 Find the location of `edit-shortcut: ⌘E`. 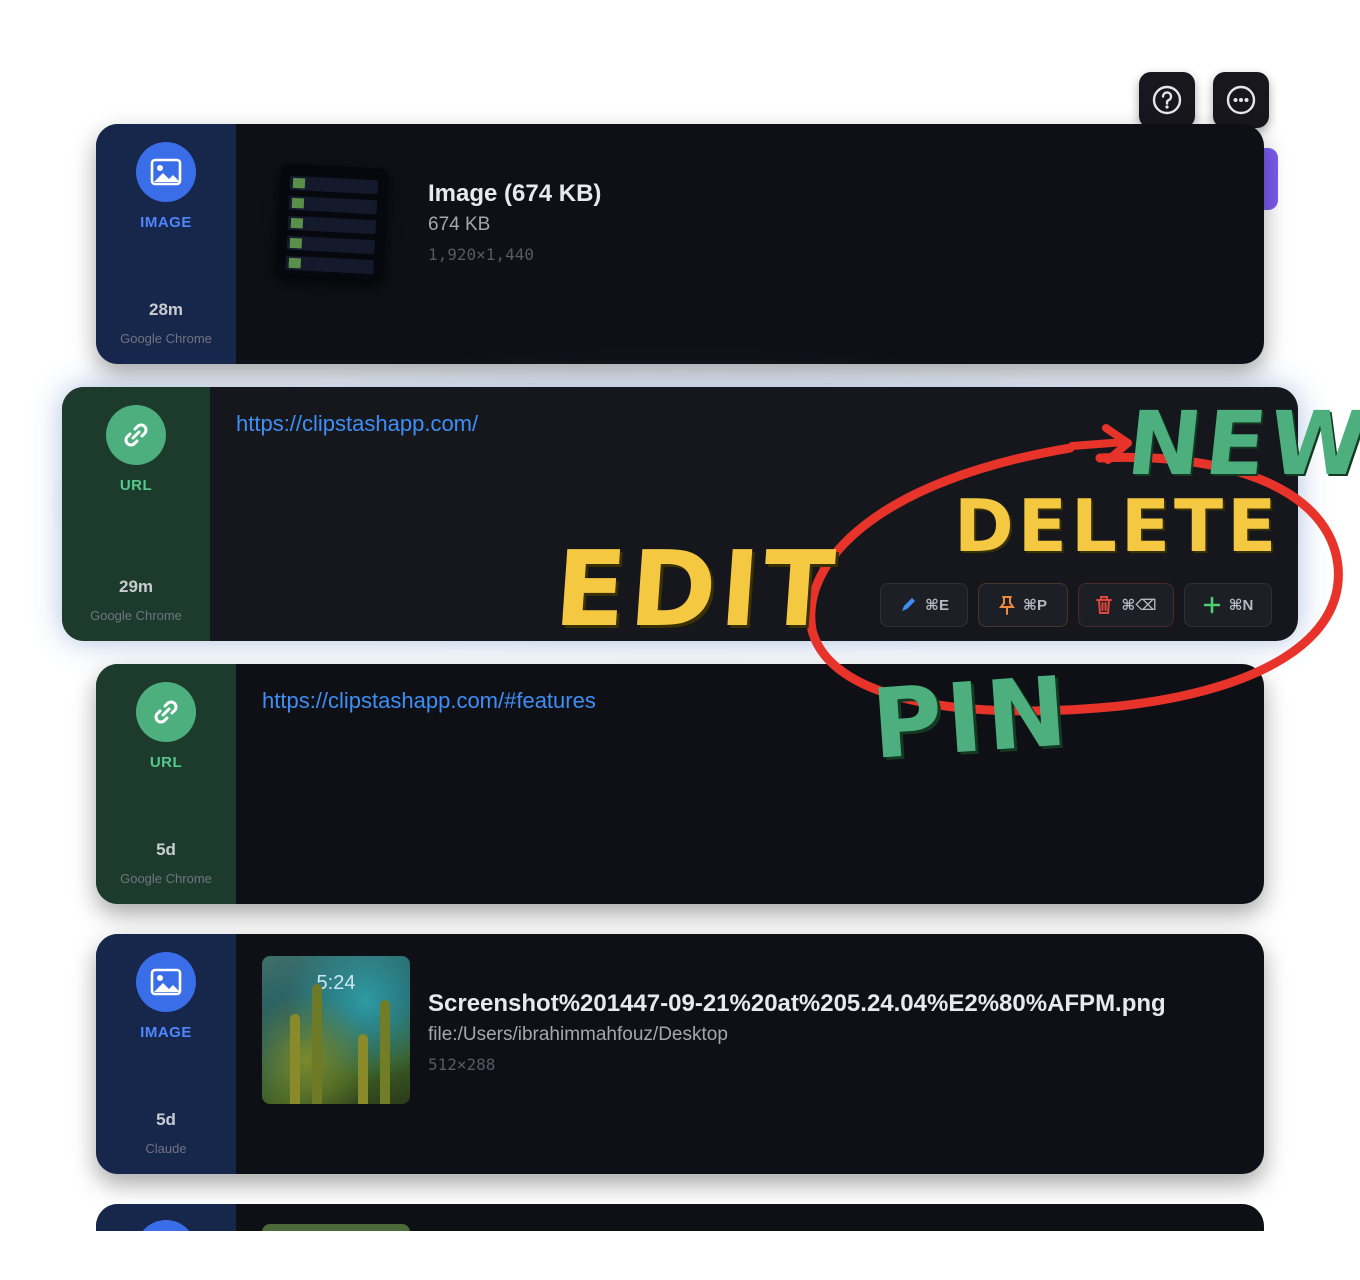

edit-shortcut: ⌘E is located at coordinates (937, 605).